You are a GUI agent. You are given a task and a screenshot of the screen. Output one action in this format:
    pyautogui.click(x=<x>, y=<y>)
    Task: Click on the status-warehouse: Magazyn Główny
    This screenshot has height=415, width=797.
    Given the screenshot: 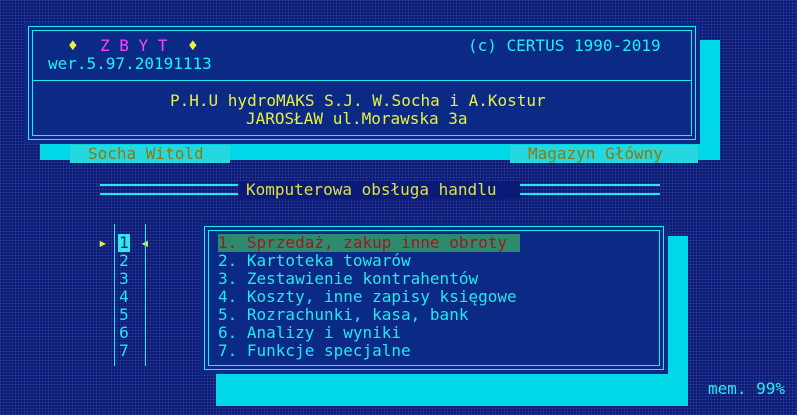 What is the action you would take?
    pyautogui.click(x=595, y=153)
    